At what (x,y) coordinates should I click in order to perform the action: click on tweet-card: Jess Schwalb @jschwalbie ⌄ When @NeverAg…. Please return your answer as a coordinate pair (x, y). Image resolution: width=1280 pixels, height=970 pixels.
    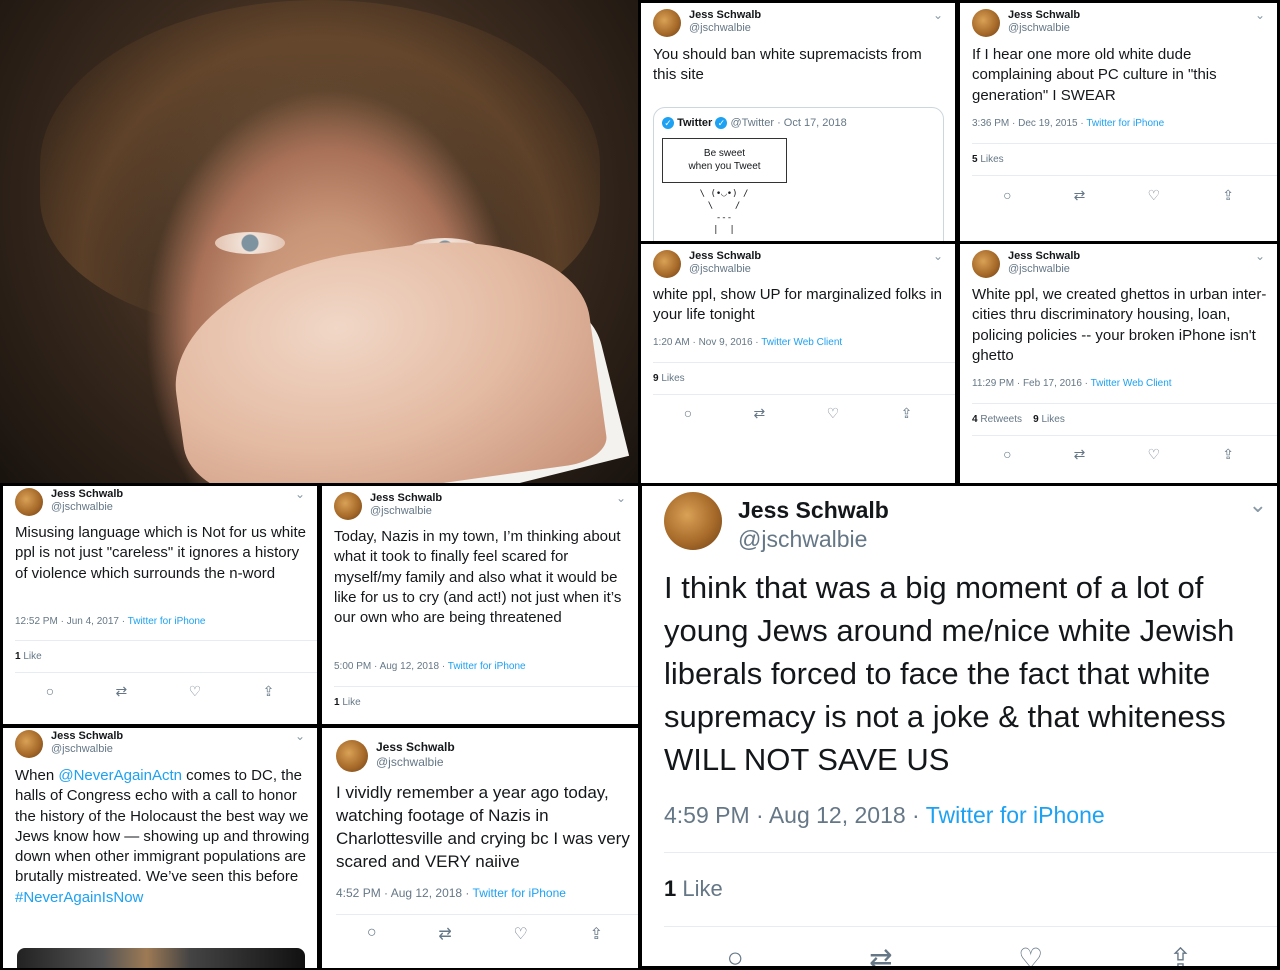
    Looking at the image, I should click on (160, 848).